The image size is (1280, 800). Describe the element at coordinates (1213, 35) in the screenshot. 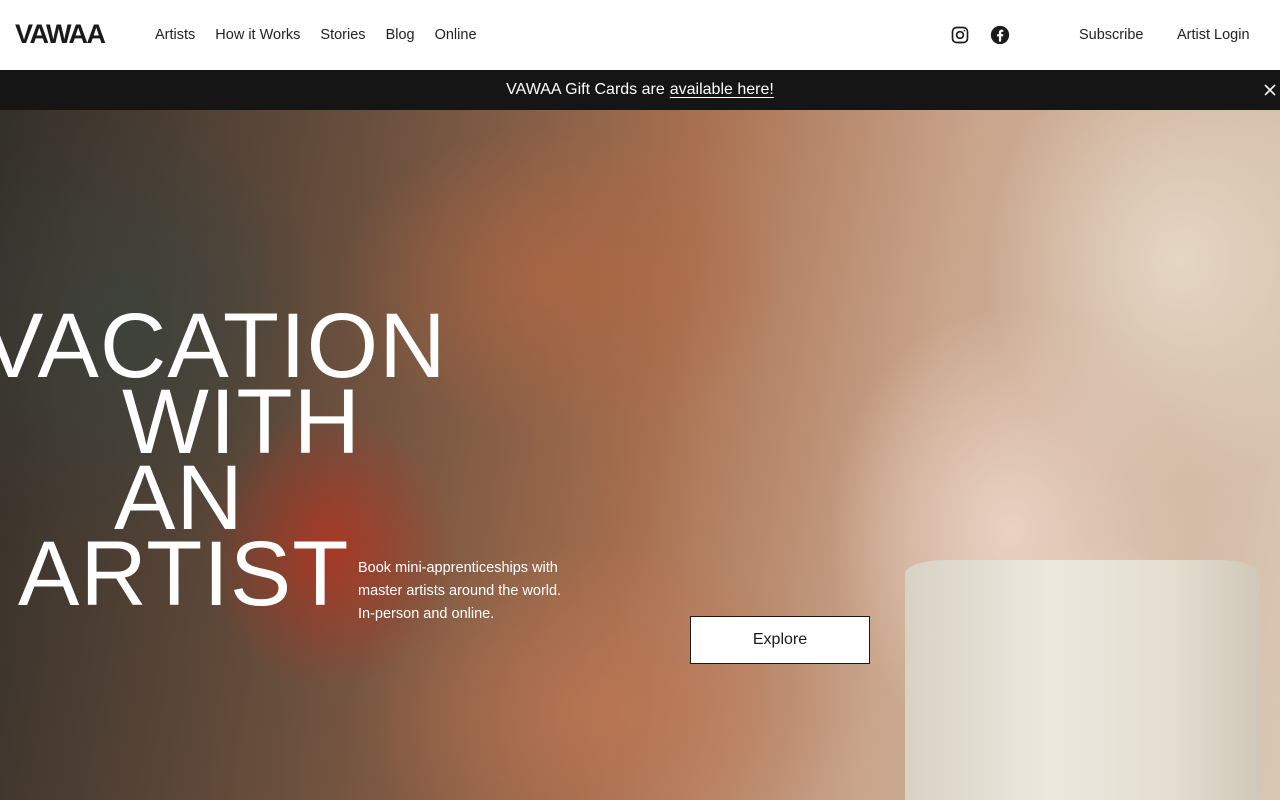

I see `artist-login-link: Artist Login` at that location.